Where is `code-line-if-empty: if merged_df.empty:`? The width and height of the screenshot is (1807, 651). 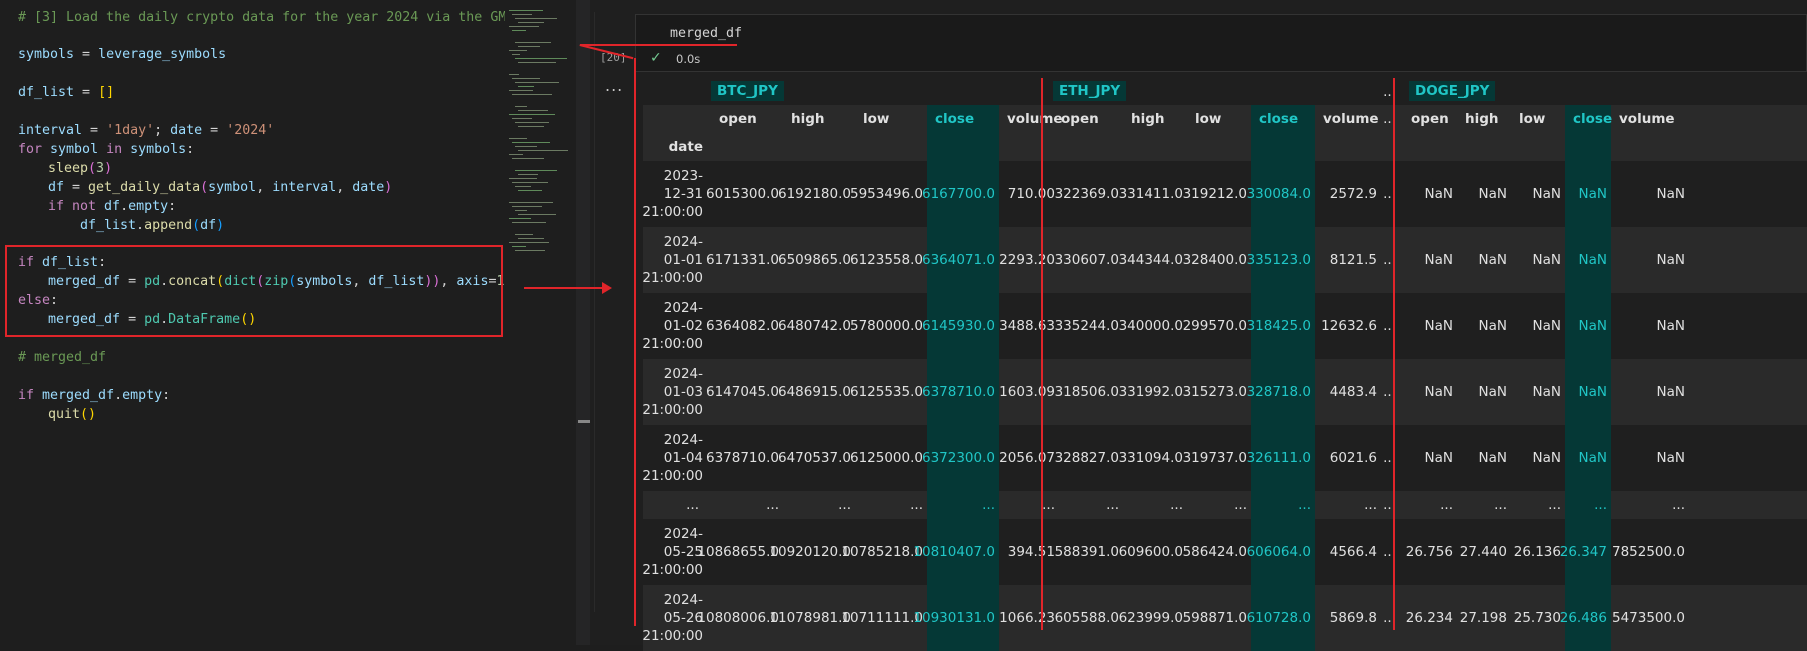 code-line-if-empty: if merged_df.empty: is located at coordinates (94, 395).